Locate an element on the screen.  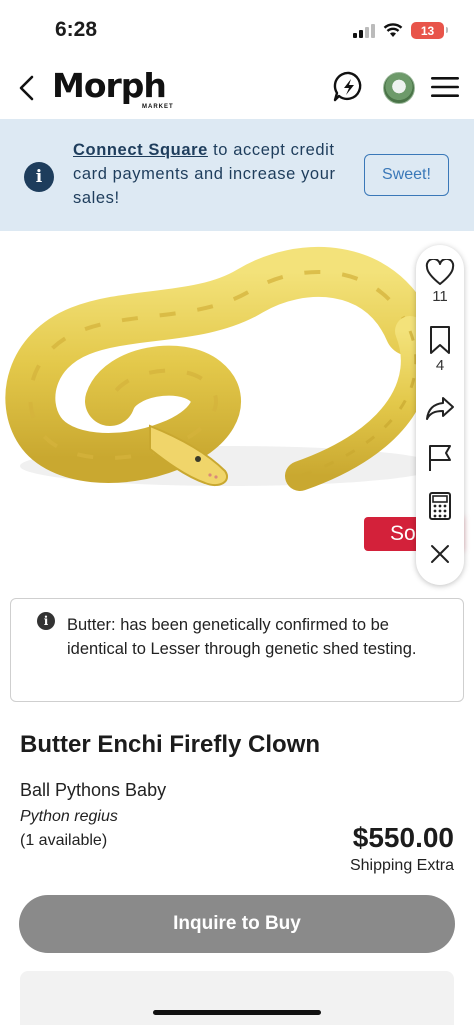
flag-icon is located at coordinates (440, 458).